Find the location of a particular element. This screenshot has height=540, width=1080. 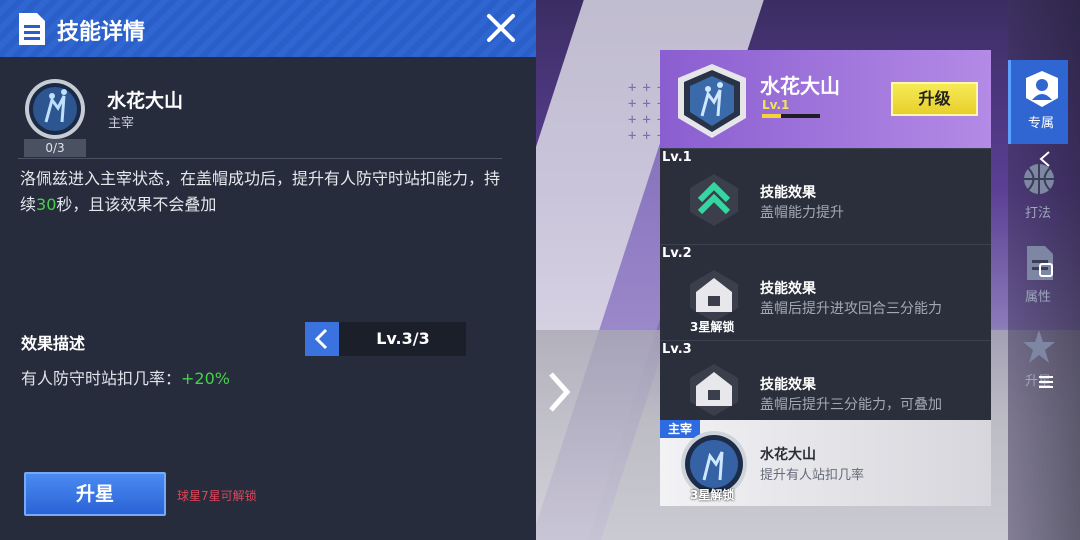

level-prev-button is located at coordinates (322, 339).